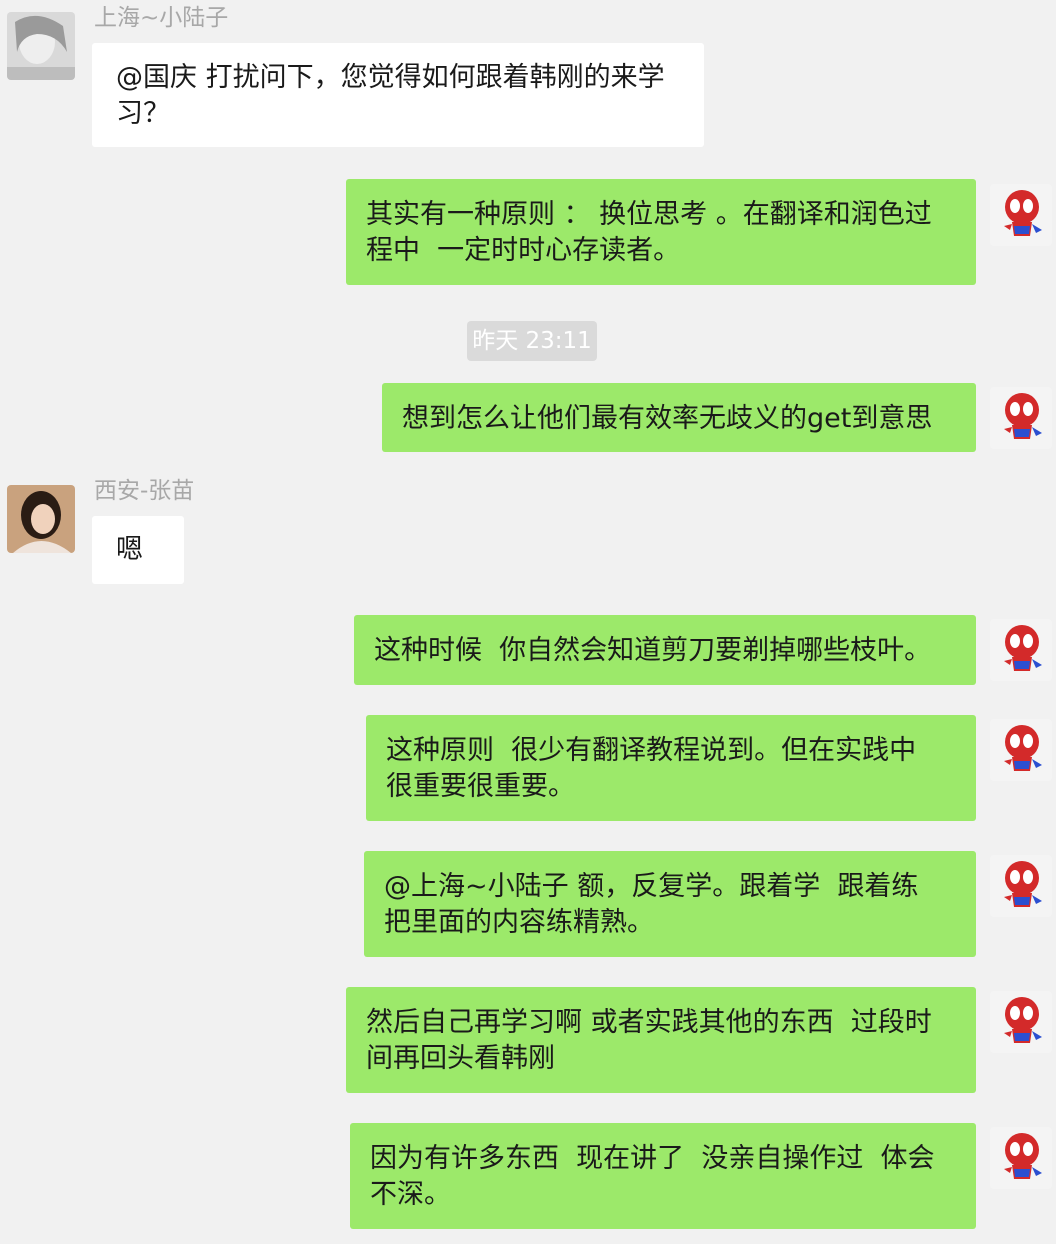 This screenshot has height=1244, width=1056. Describe the element at coordinates (398, 95) in the screenshot. I see `message-bubble-incoming: @国庆 打扰问下，您觉得如何跟着韩刚的来学 习？` at that location.